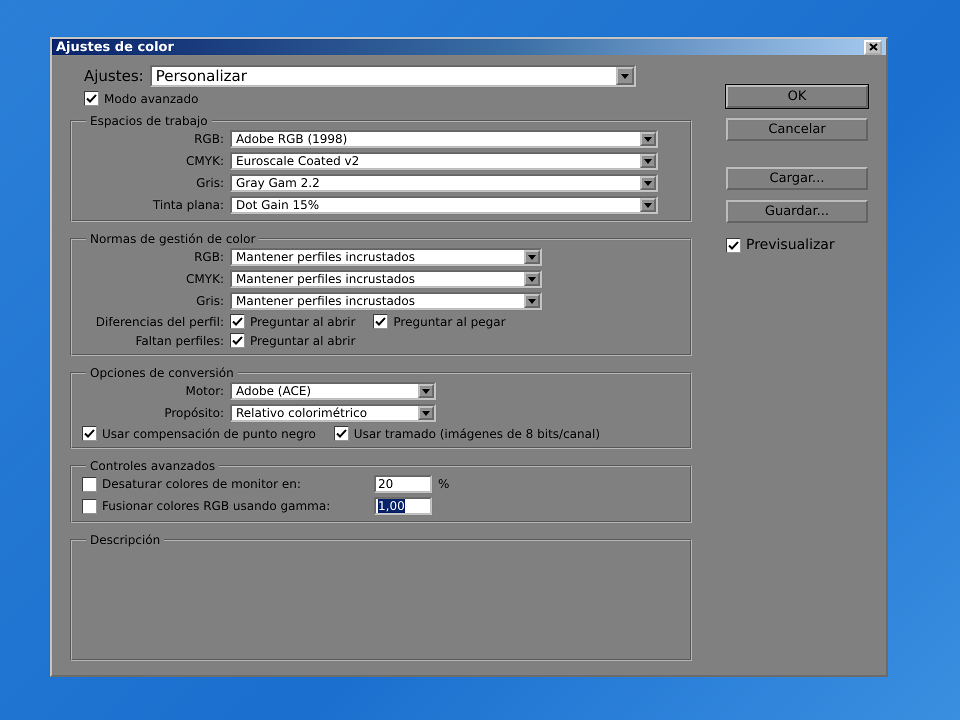 This screenshot has height=720, width=960. Describe the element at coordinates (449, 321) in the screenshot. I see `checkbox-label: Preguntar al pegar` at that location.